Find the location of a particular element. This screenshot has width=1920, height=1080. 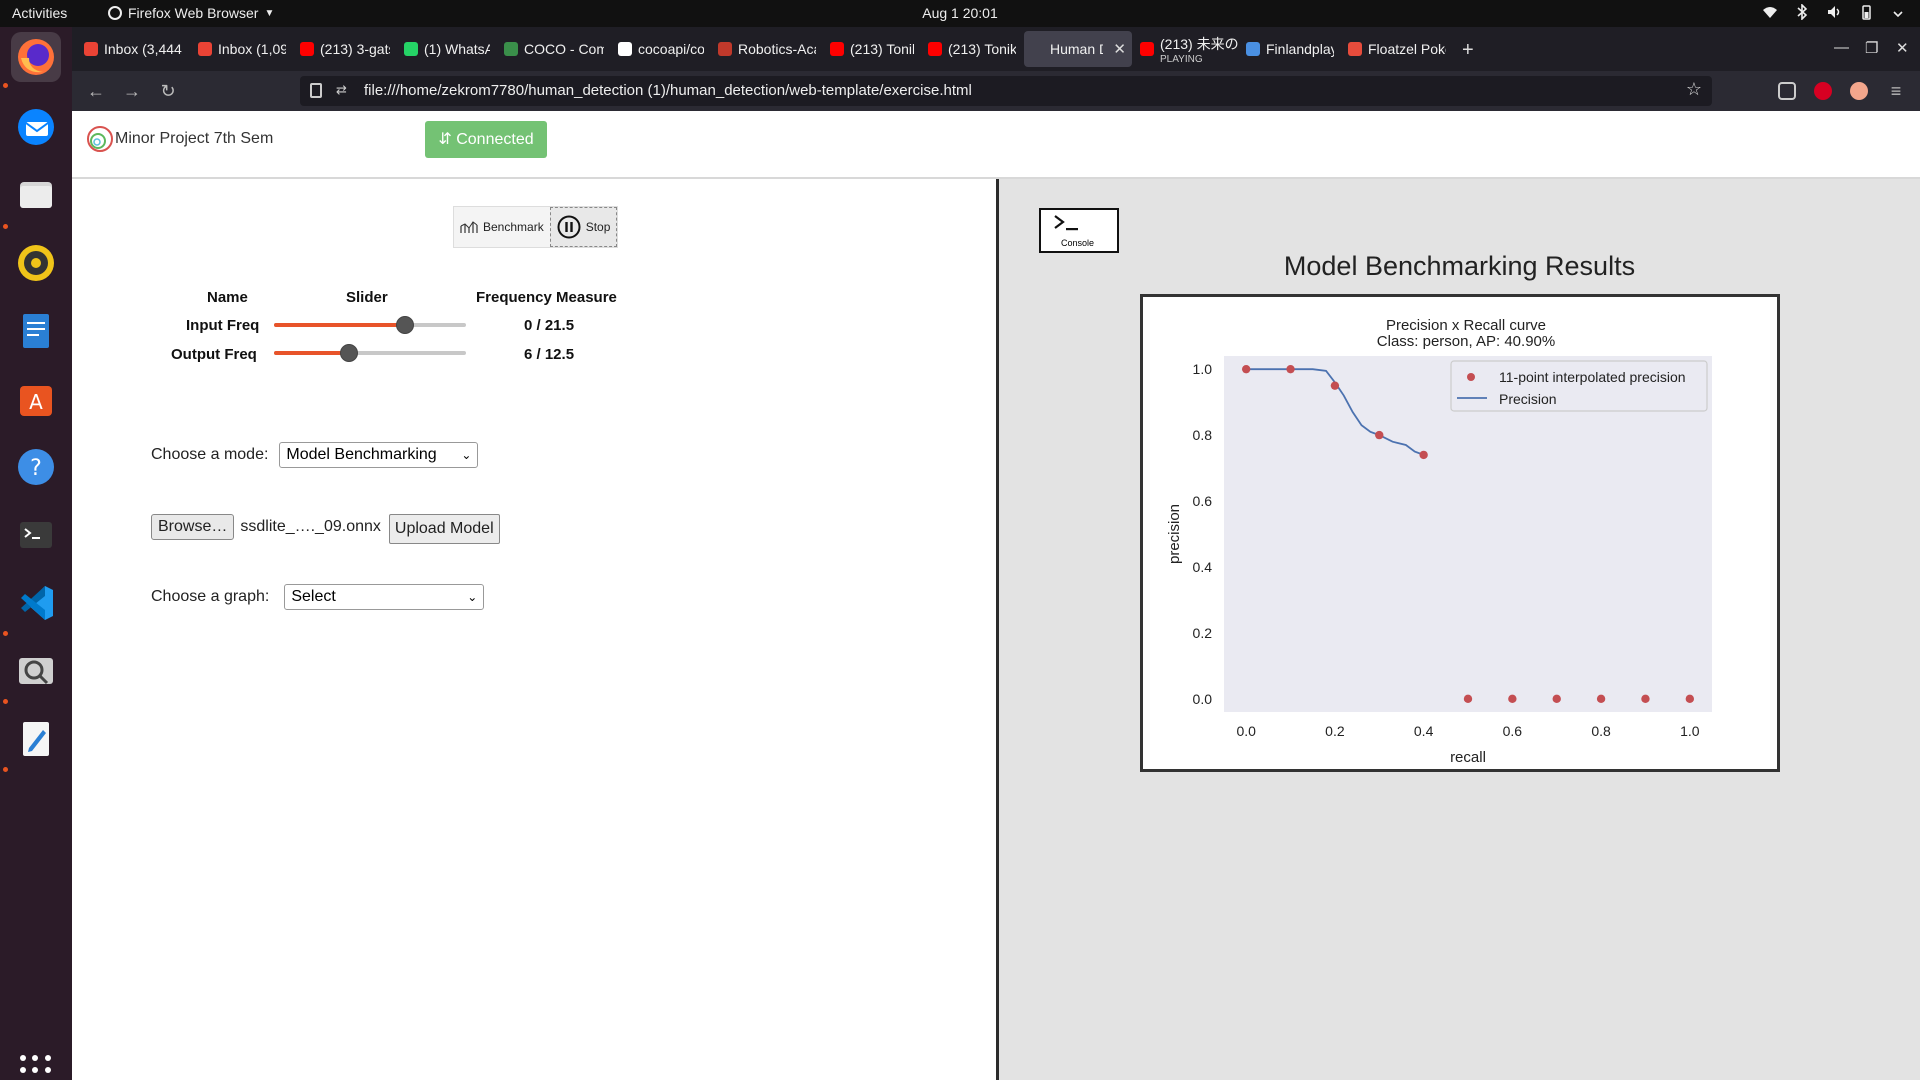

dock-vscode is located at coordinates (36, 603).